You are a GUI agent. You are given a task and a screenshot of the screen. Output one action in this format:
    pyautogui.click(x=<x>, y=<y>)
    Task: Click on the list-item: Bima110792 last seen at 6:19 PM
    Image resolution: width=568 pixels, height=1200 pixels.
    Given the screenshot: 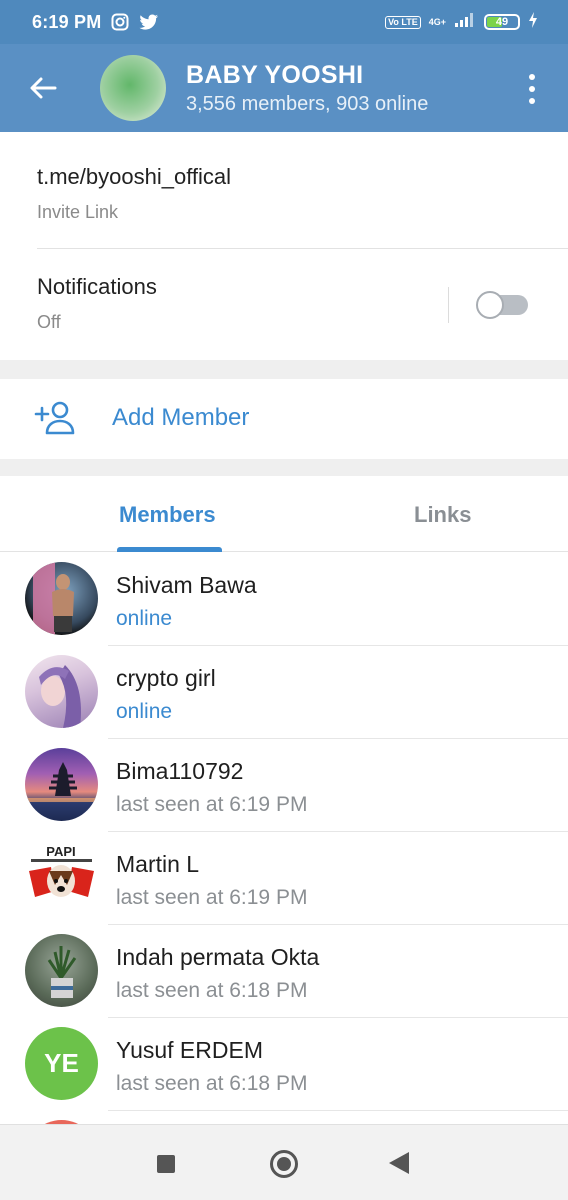 What is the action you would take?
    pyautogui.click(x=284, y=785)
    